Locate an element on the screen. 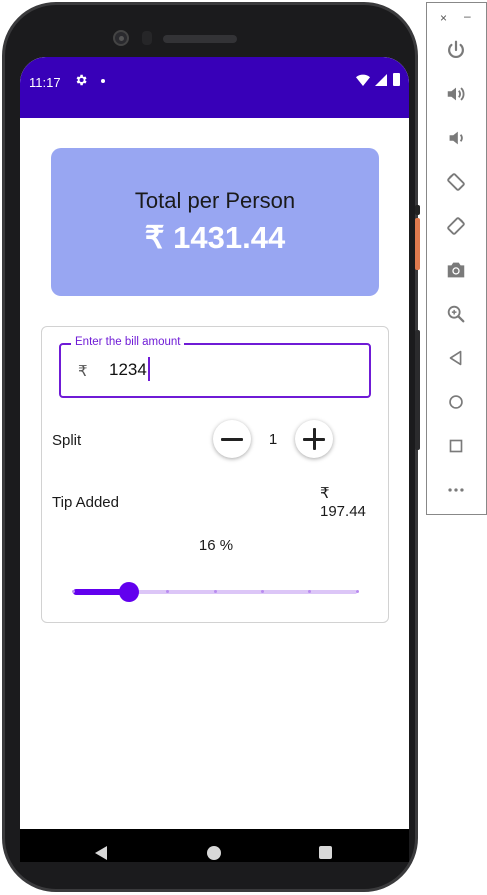  tip-added-label: Tip Added is located at coordinates (85, 502).